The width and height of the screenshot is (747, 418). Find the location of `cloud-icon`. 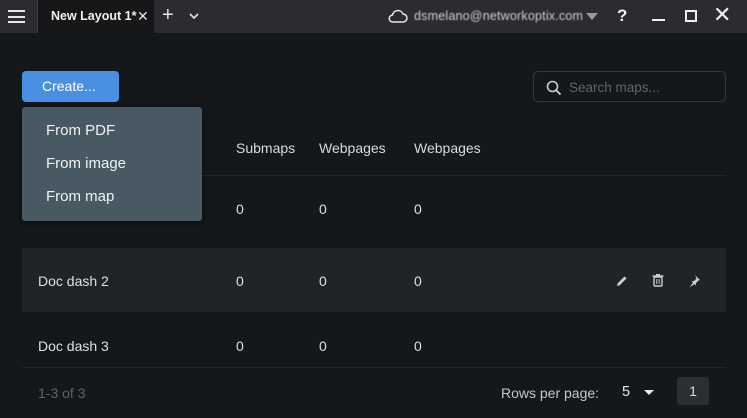

cloud-icon is located at coordinates (398, 16).